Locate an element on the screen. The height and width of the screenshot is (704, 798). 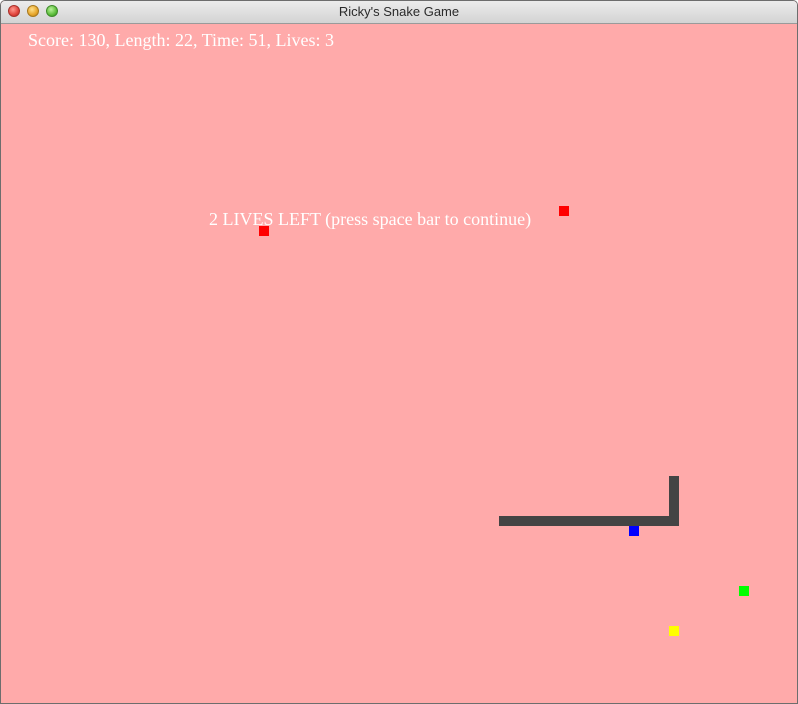
yellow-item is located at coordinates (674, 631).